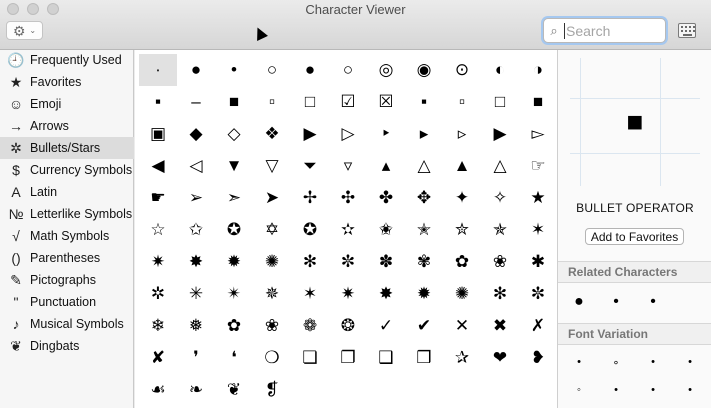 Image resolution: width=711 pixels, height=408 pixels. I want to click on character-cell: ▲, so click(462, 166).